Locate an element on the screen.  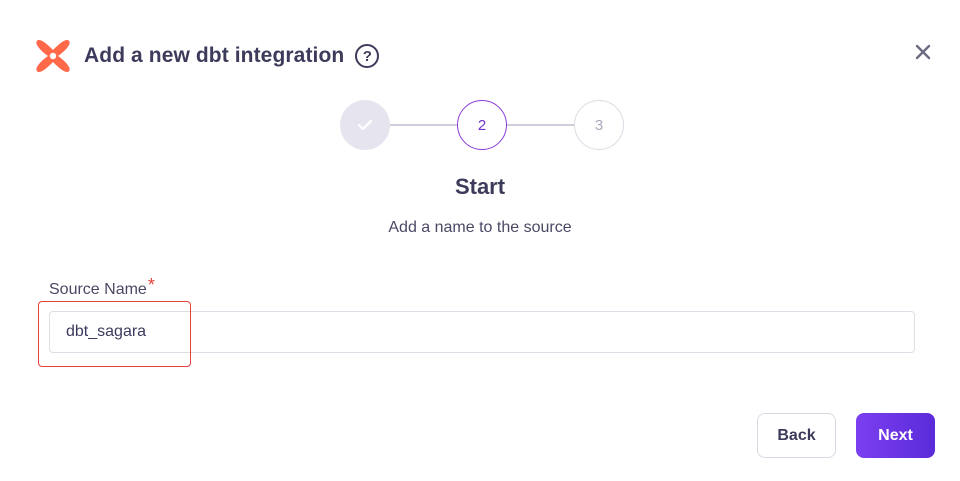
checkmark-icon is located at coordinates (365, 125).